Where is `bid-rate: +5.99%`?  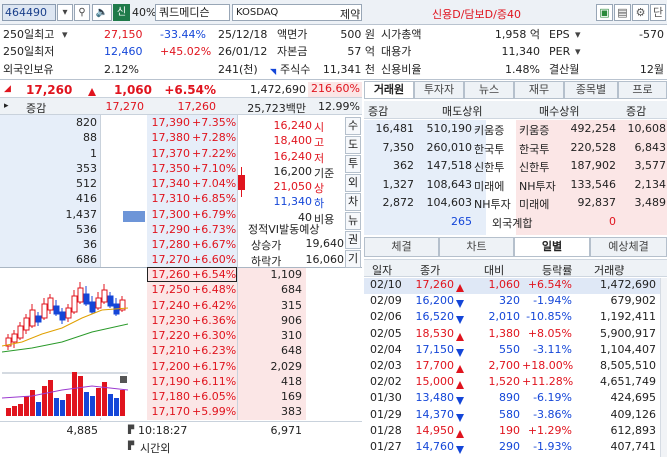
bid-rate: +5.99% is located at coordinates (214, 412).